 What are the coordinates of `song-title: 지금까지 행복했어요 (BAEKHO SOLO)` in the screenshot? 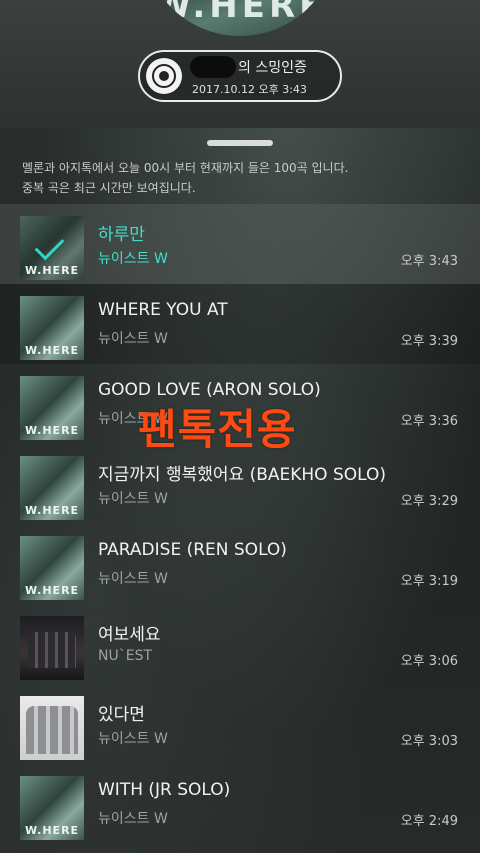 It's located at (242, 475).